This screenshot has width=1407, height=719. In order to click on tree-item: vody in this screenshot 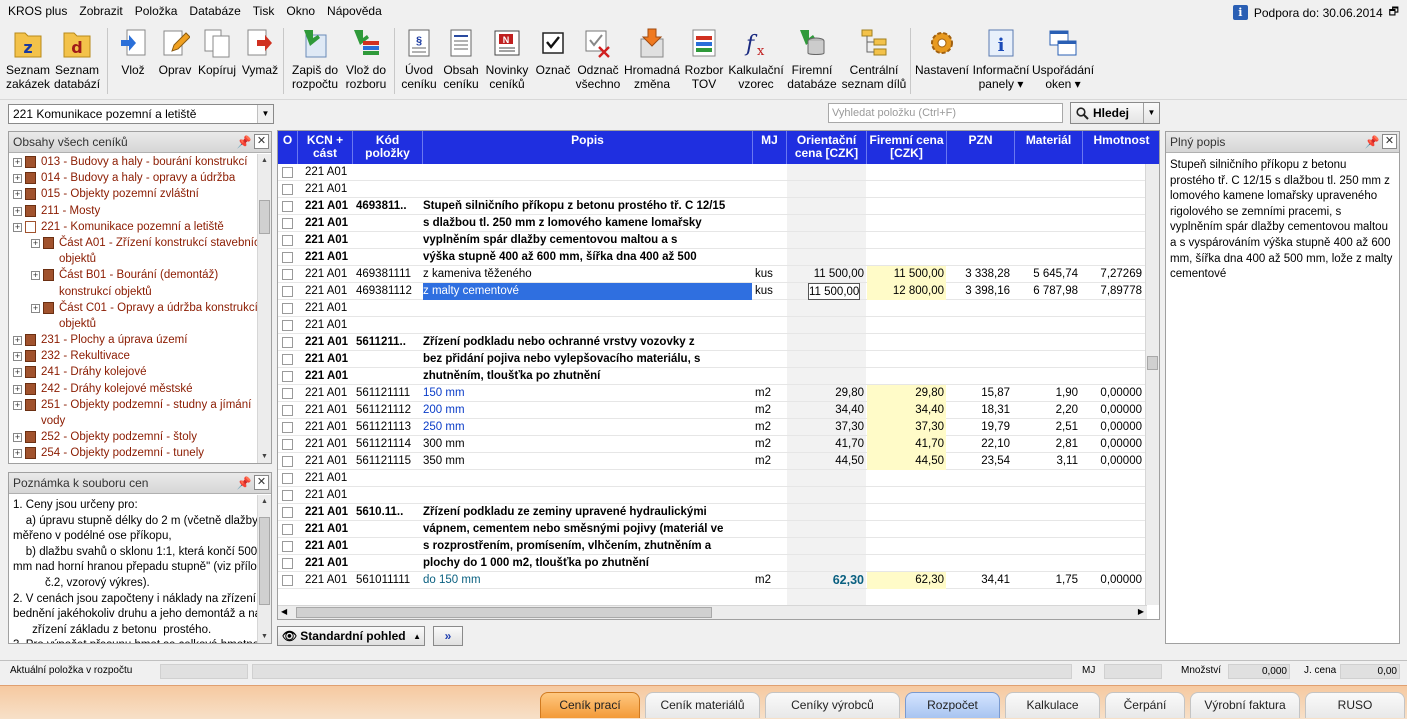, I will do `click(133, 421)`.